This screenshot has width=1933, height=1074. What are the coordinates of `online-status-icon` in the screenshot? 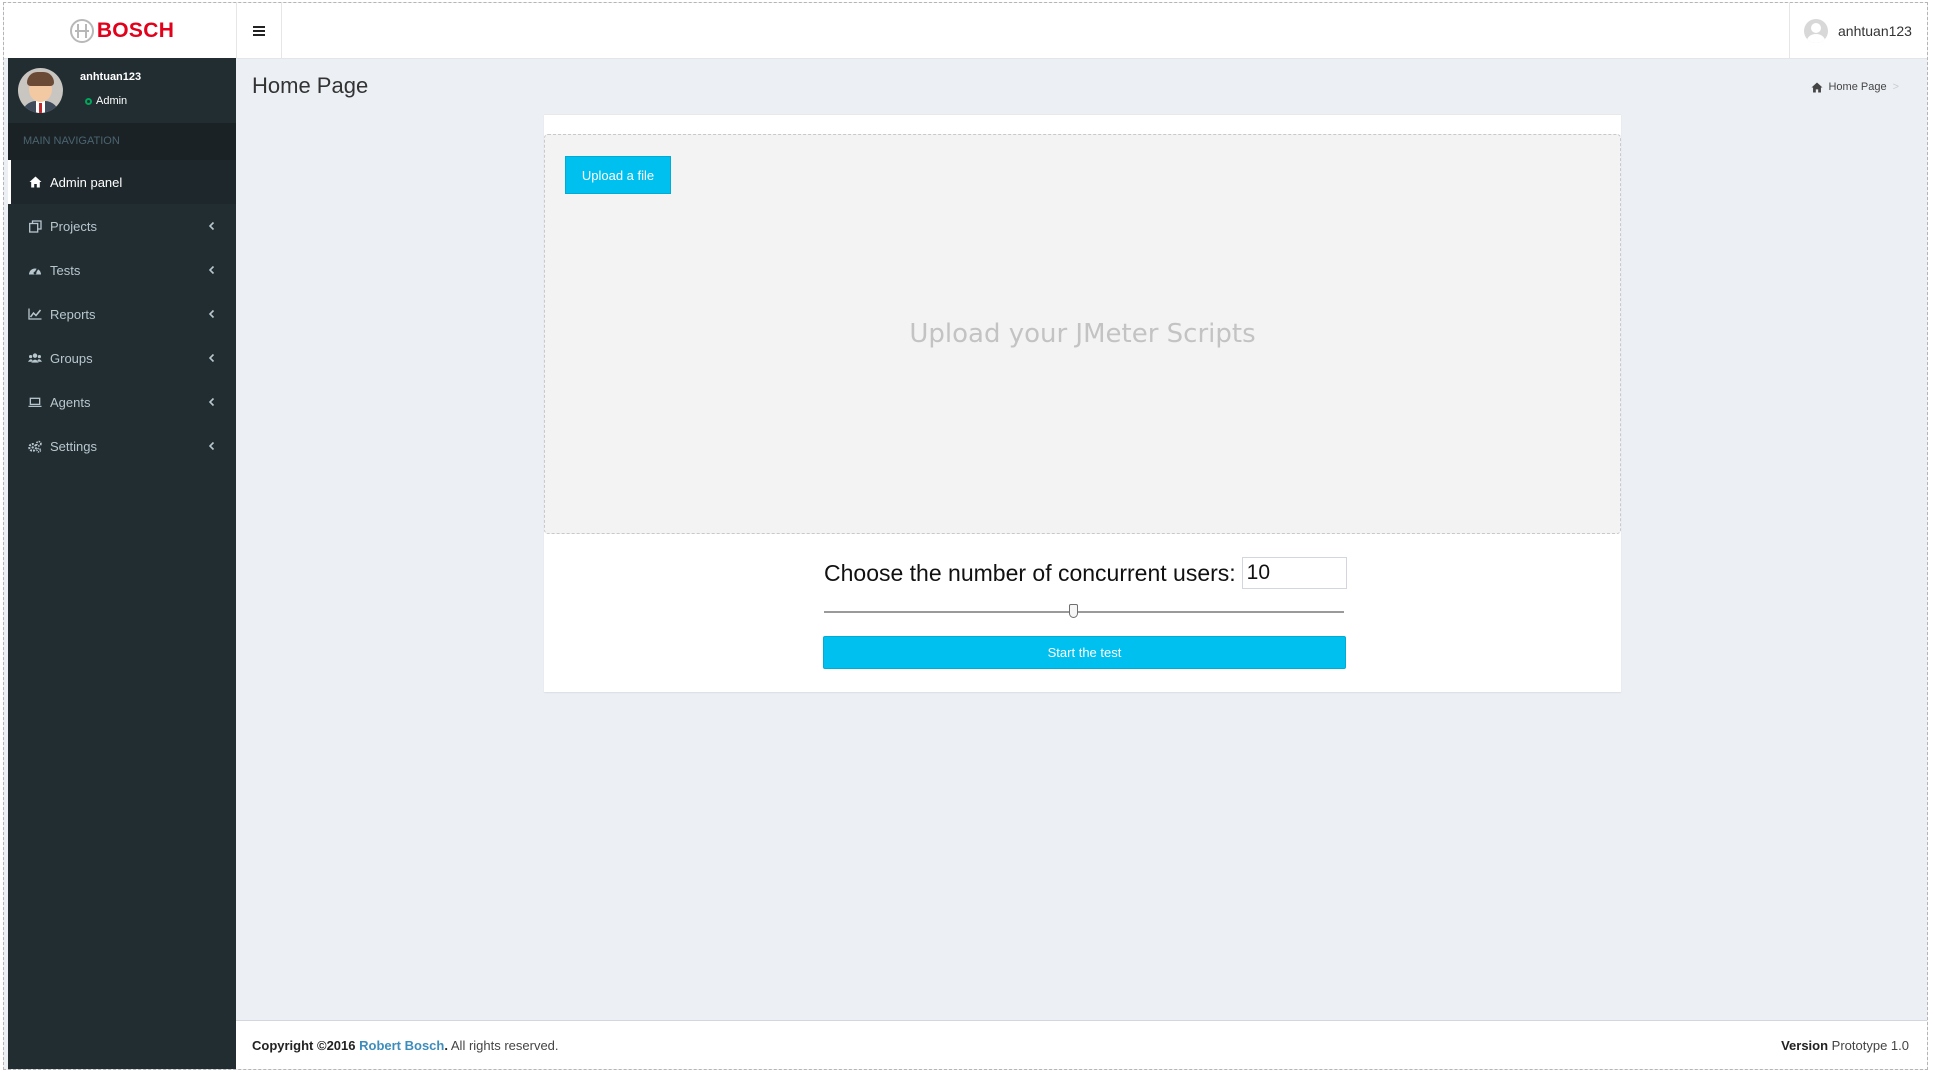 It's located at (88, 101).